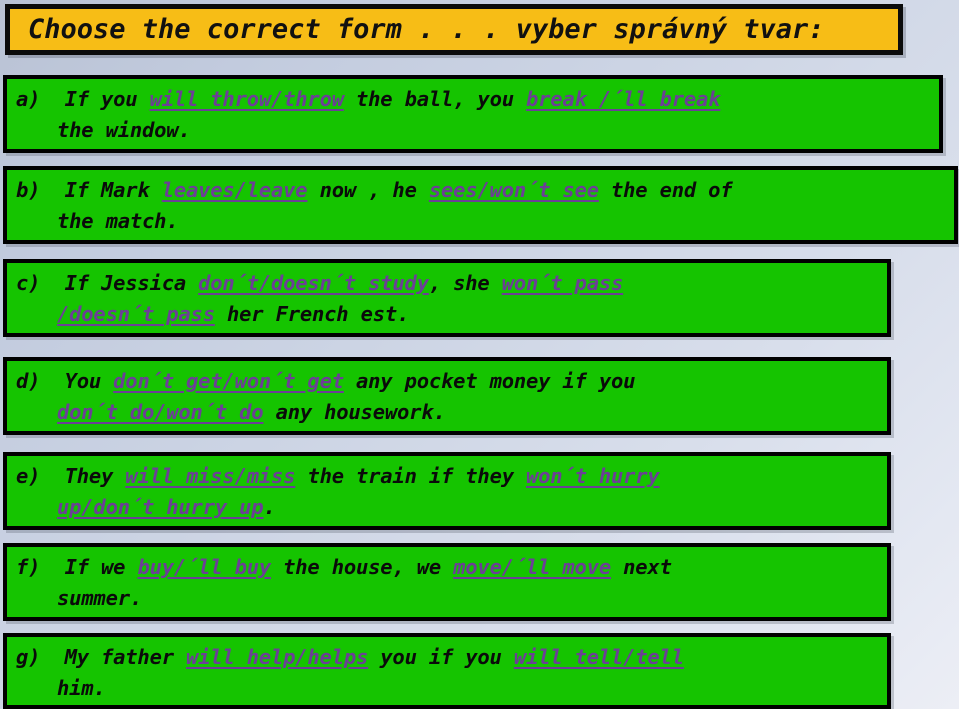 This screenshot has height=709, width=959. I want to click on sentence-text: any pocket money if you, so click(489, 381).